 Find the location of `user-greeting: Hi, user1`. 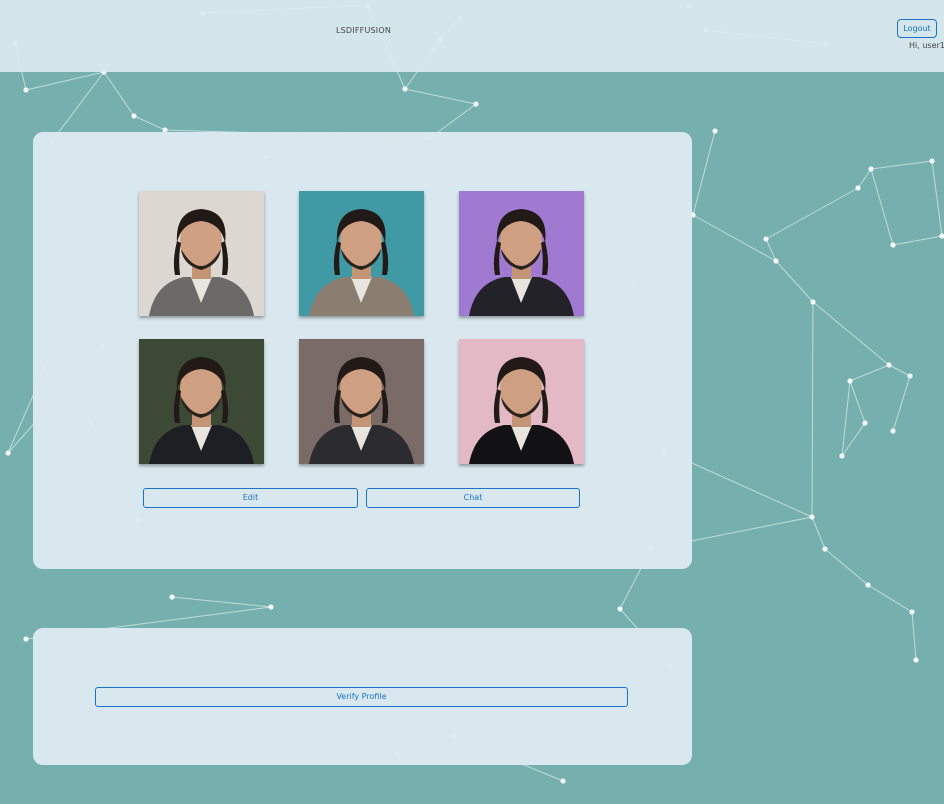

user-greeting: Hi, user1 is located at coordinates (926, 45).